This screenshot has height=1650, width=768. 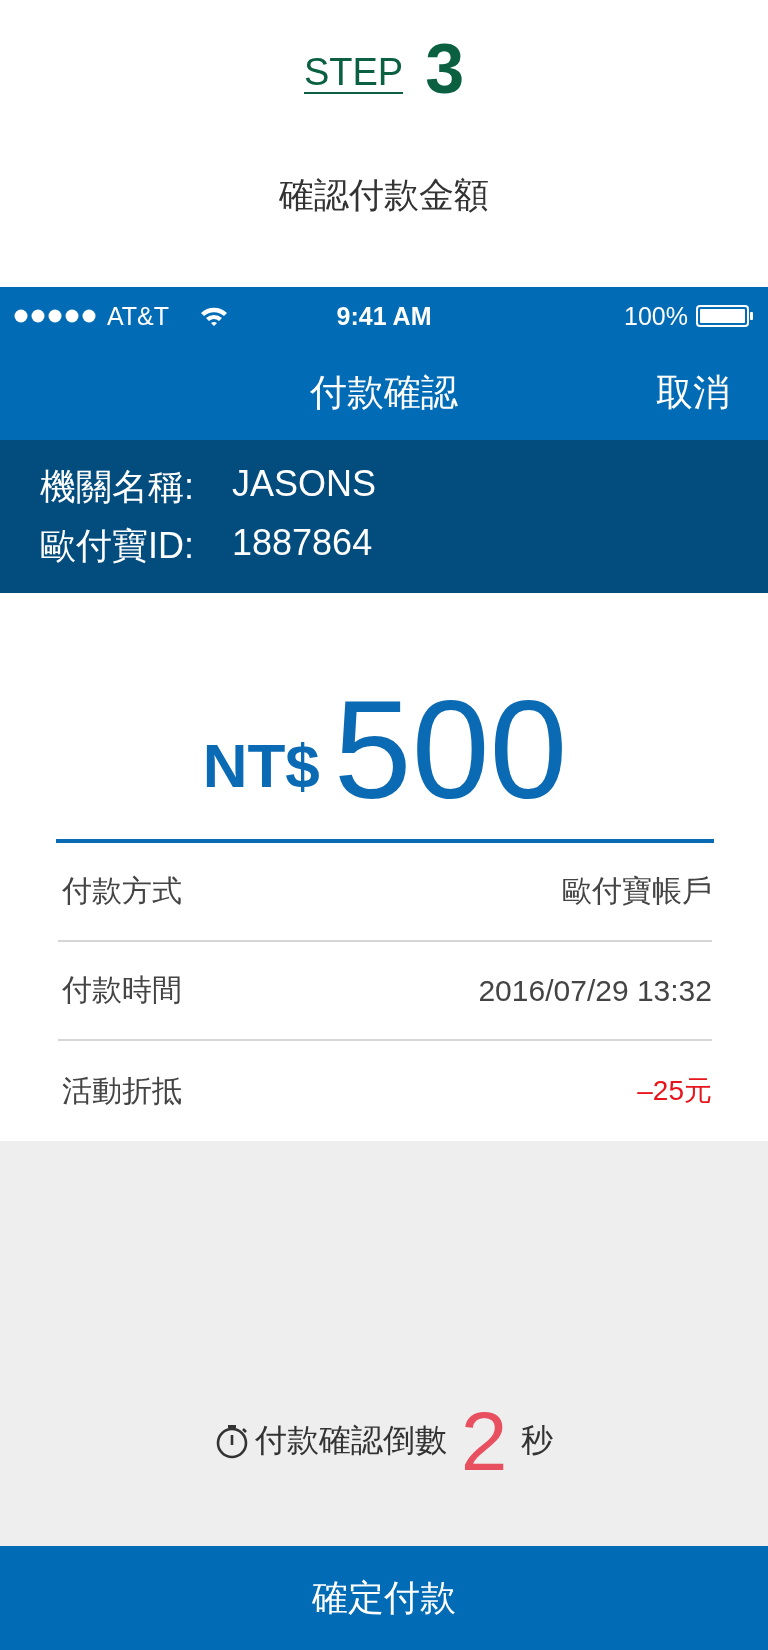 What do you see at coordinates (117, 486) in the screenshot?
I see `merchant-label: 機關名稱:` at bounding box center [117, 486].